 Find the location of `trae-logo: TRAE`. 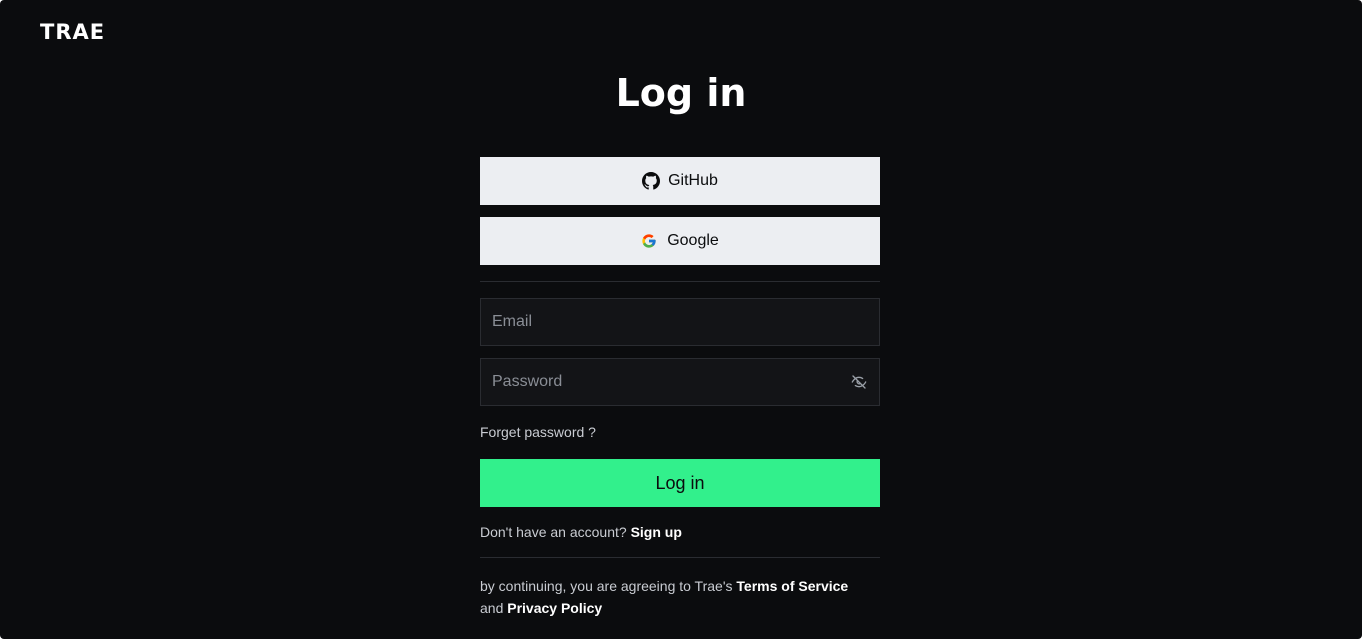

trae-logo: TRAE is located at coordinates (72, 32).